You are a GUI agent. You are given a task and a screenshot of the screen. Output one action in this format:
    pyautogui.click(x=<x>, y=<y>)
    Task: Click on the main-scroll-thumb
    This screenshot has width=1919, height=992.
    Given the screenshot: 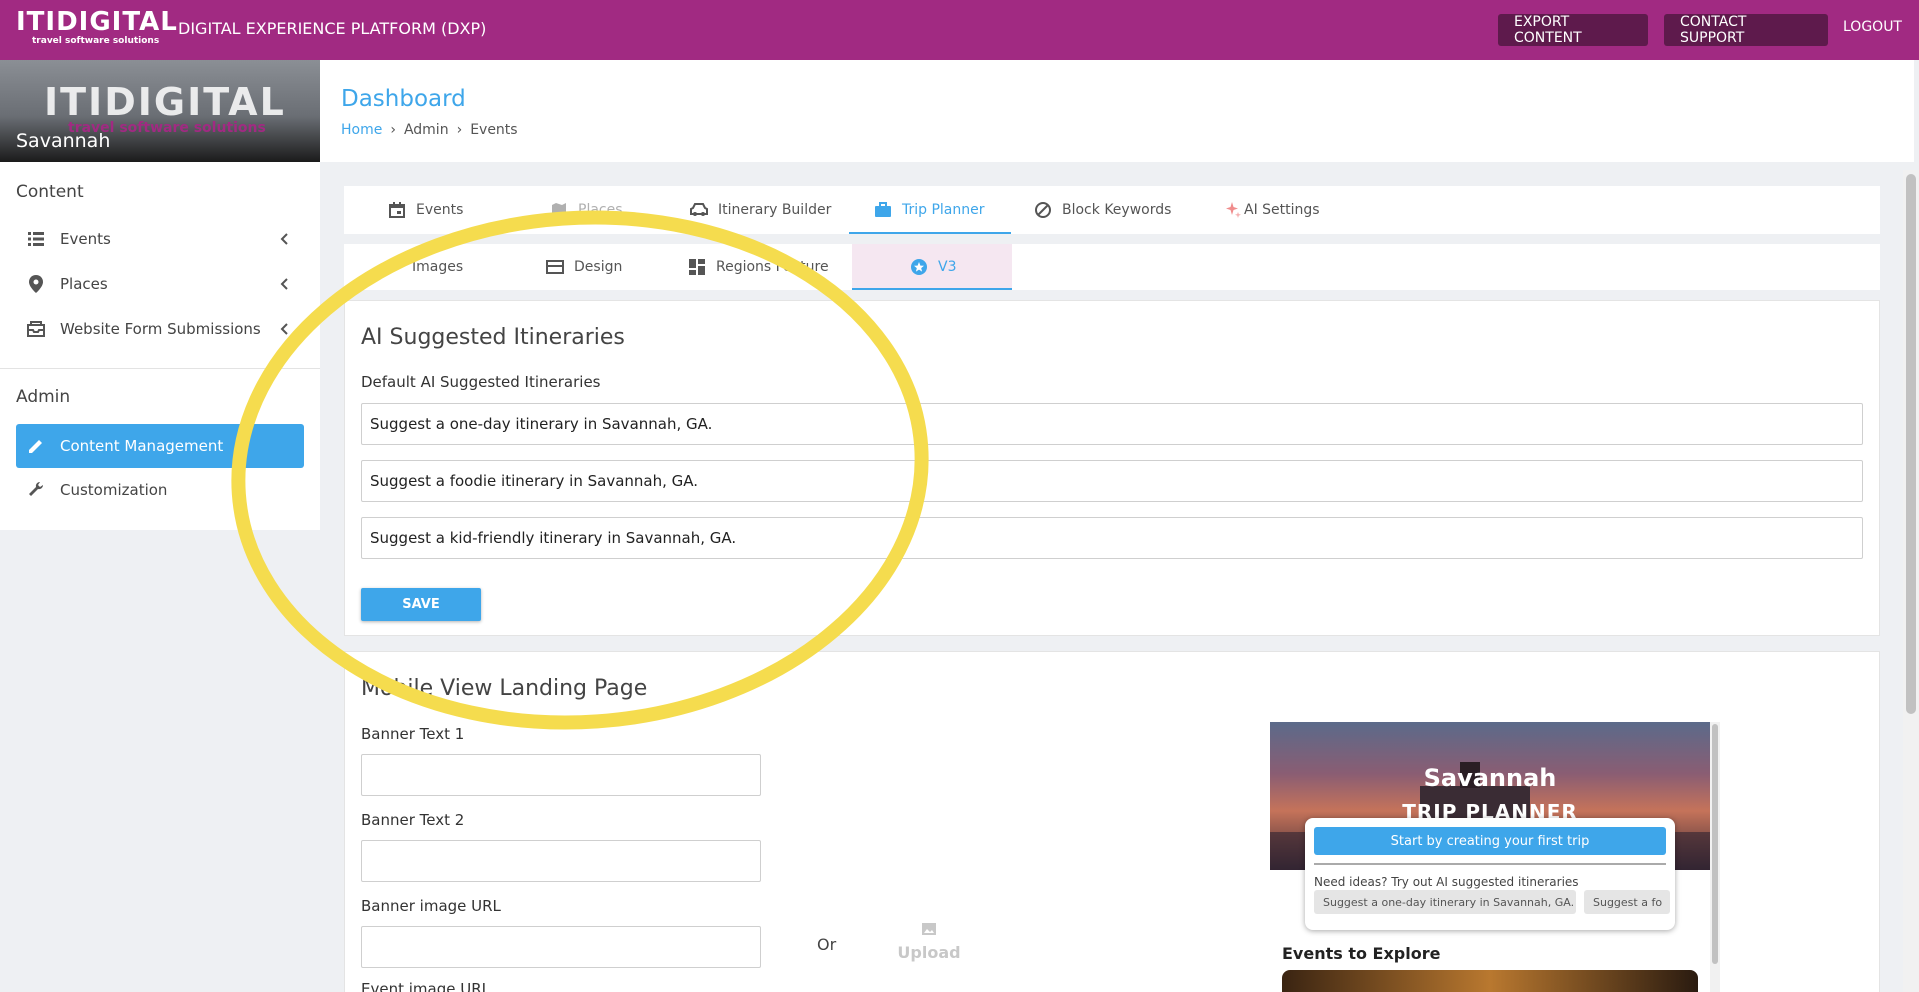 What is the action you would take?
    pyautogui.click(x=1911, y=444)
    